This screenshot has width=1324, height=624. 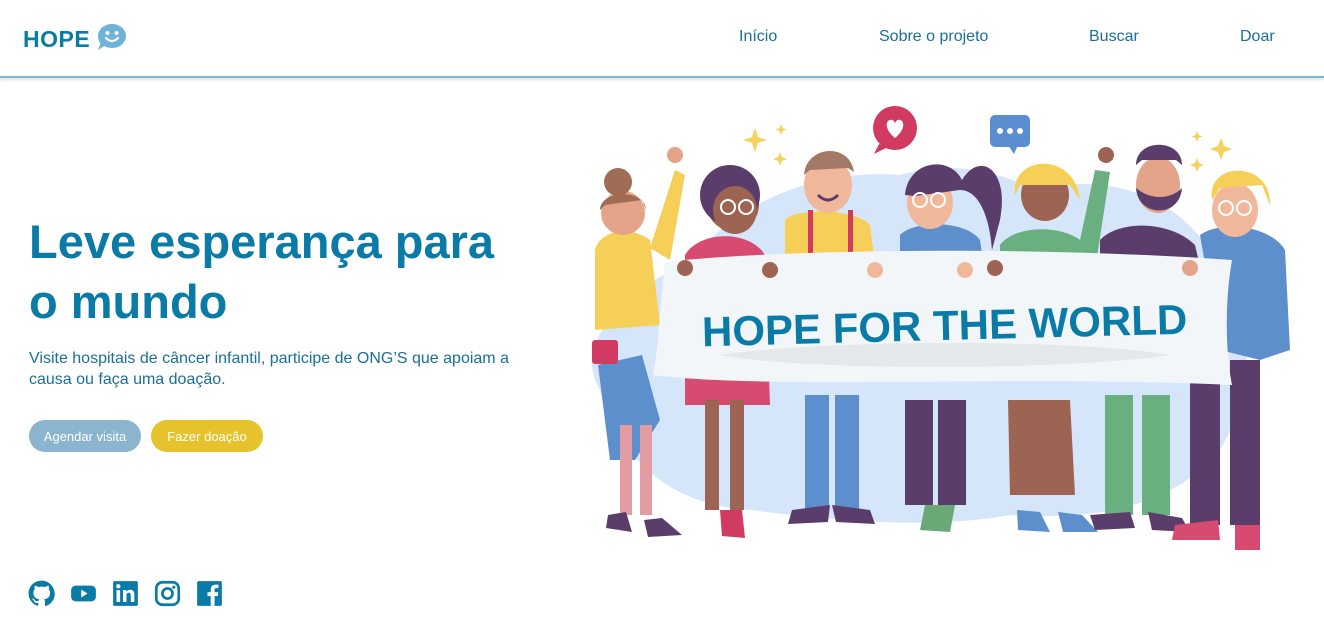 I want to click on hero-title-line-2: o mundo, so click(x=128, y=301).